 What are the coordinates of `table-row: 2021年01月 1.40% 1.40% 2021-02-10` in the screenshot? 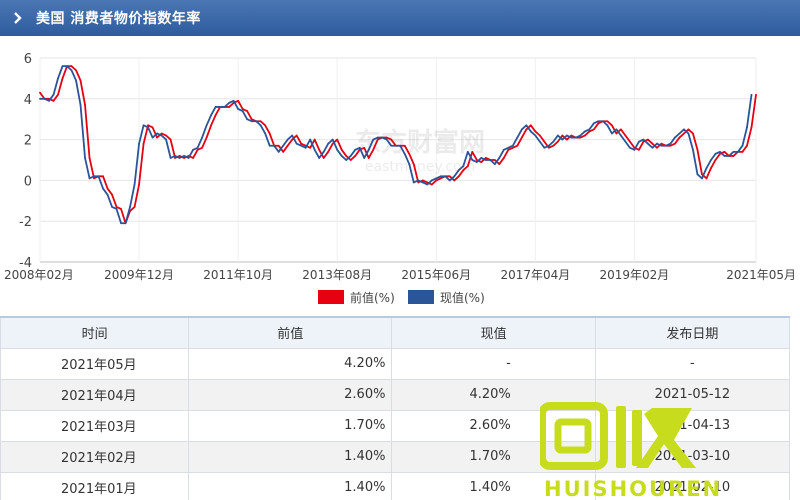 It's located at (395, 485).